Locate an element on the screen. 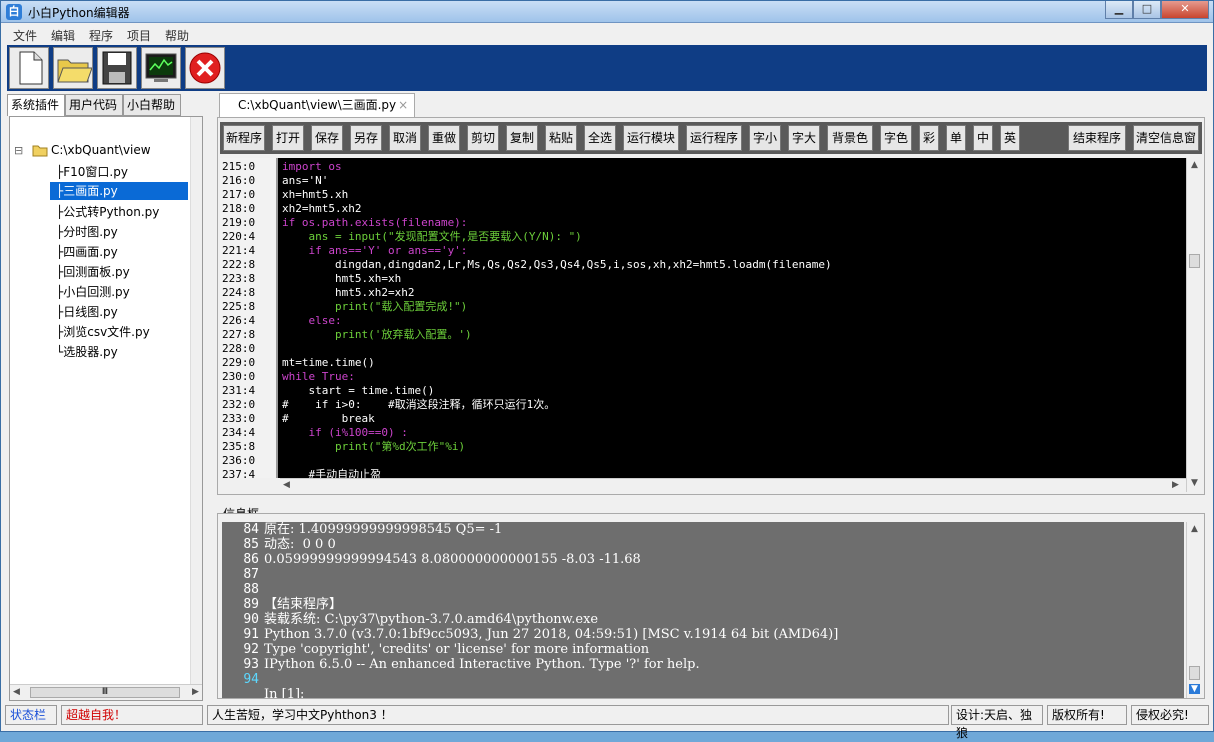  code-line: mt=time.time() is located at coordinates (328, 362).